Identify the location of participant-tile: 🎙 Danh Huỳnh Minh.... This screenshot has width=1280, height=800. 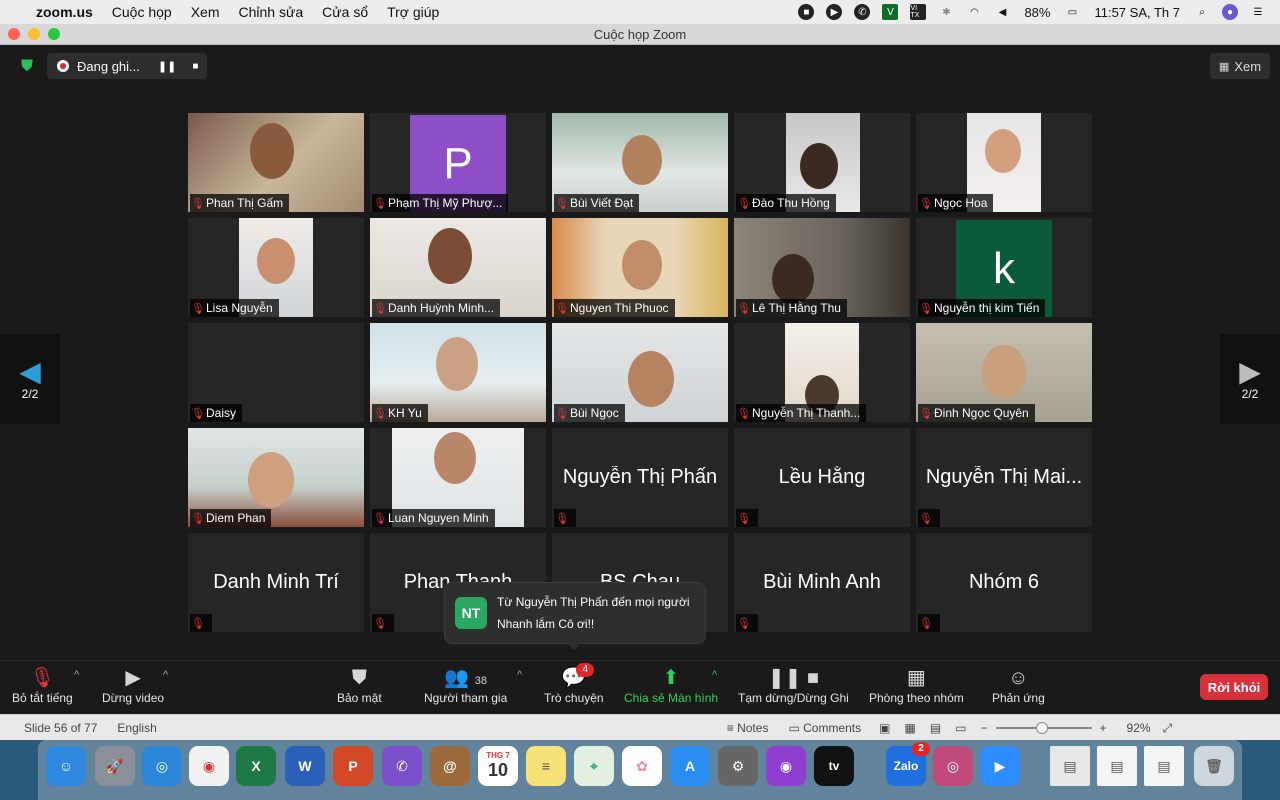
(458, 267).